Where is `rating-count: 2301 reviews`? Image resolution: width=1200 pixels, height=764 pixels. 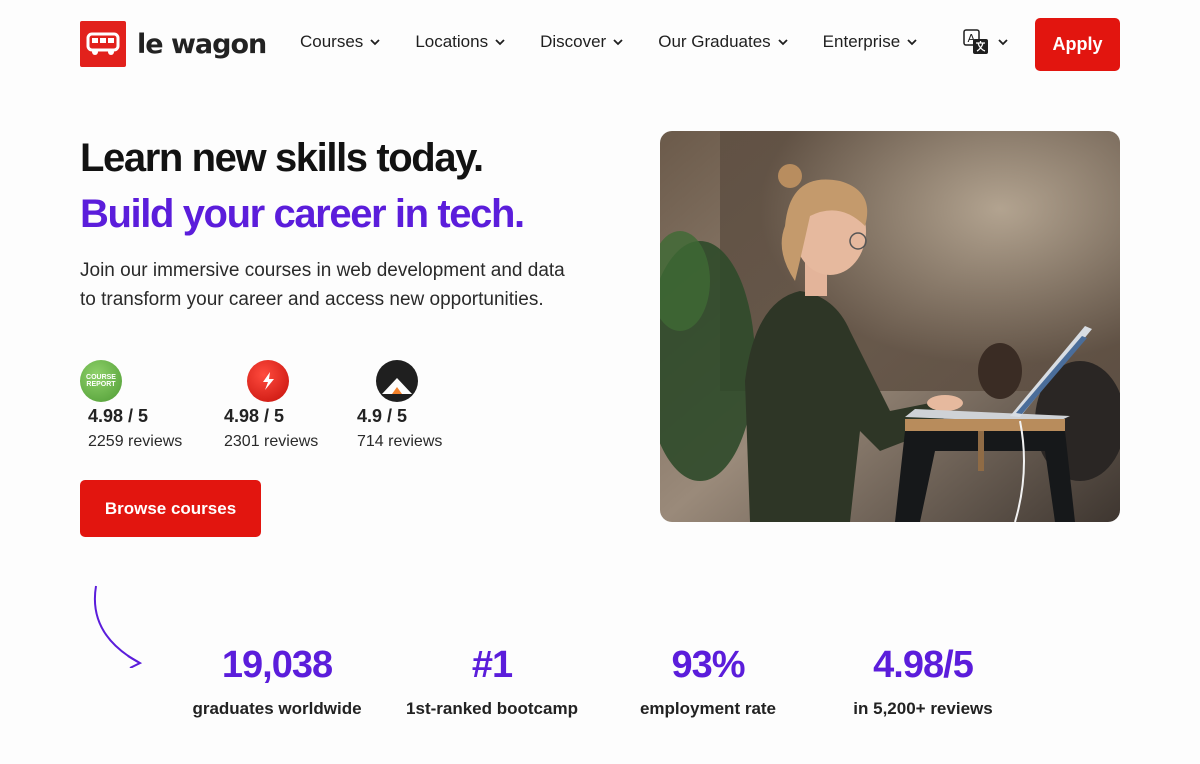
rating-count: 2301 reviews is located at coordinates (271, 441).